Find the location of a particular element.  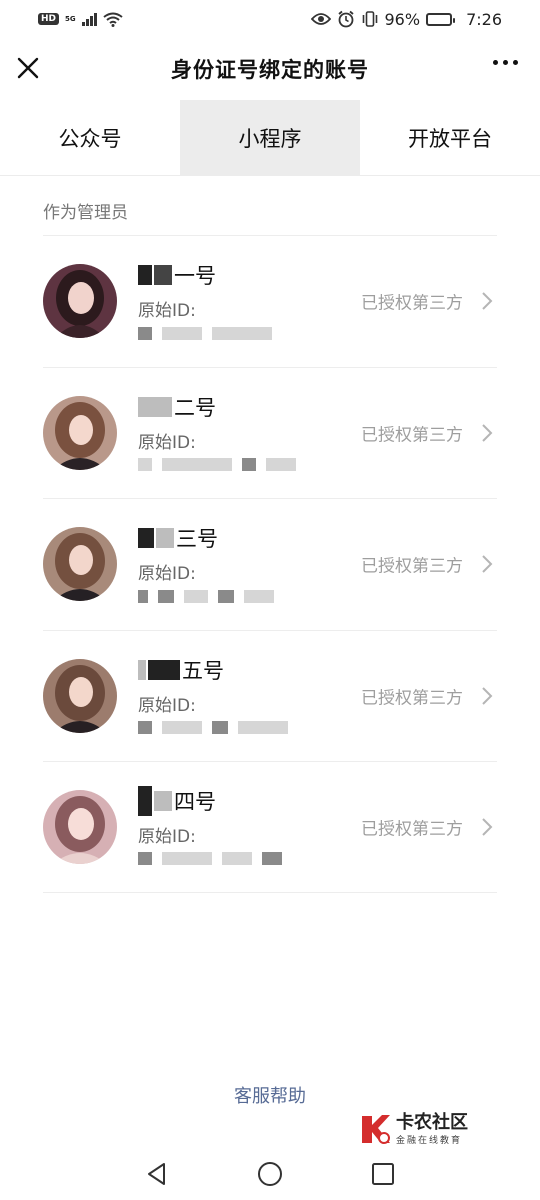

status-time: 7:26 is located at coordinates (484, 19).